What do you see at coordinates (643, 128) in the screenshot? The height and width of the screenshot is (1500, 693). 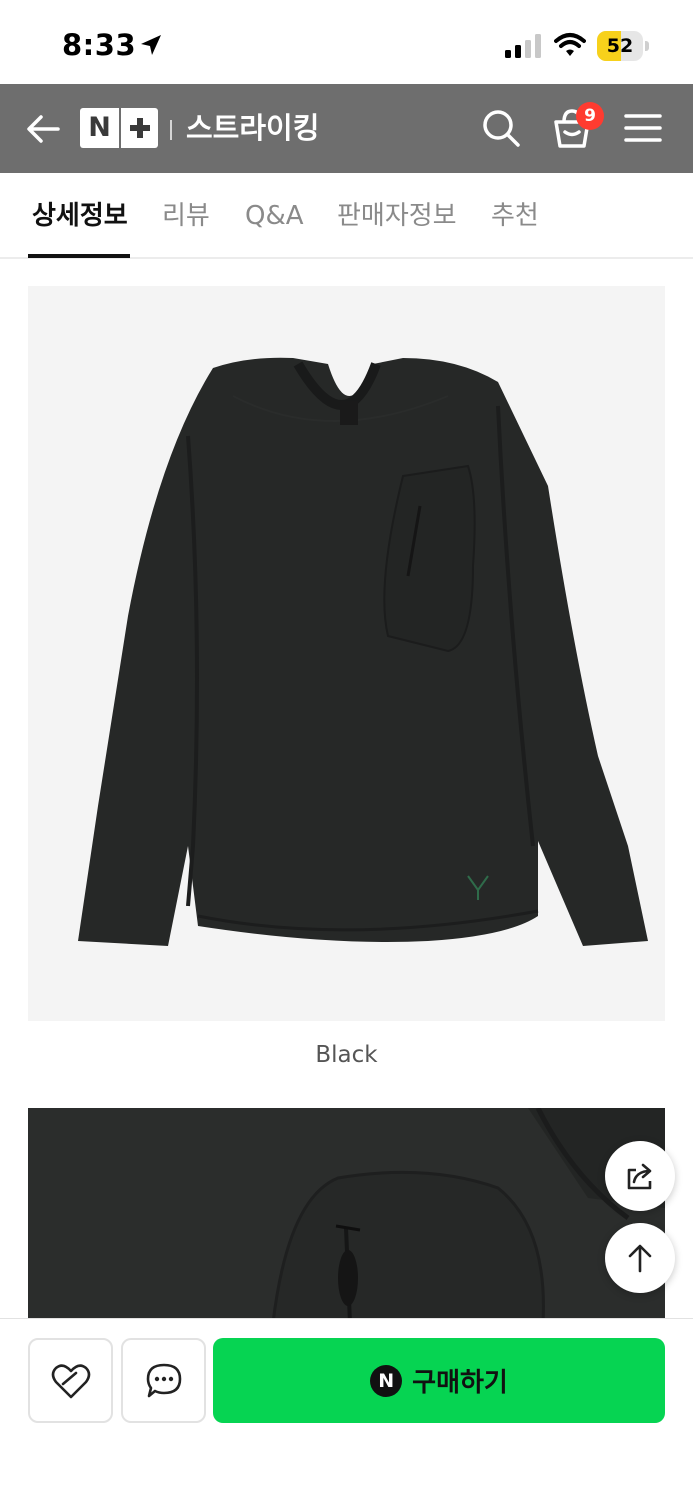 I see `menu-icon` at bounding box center [643, 128].